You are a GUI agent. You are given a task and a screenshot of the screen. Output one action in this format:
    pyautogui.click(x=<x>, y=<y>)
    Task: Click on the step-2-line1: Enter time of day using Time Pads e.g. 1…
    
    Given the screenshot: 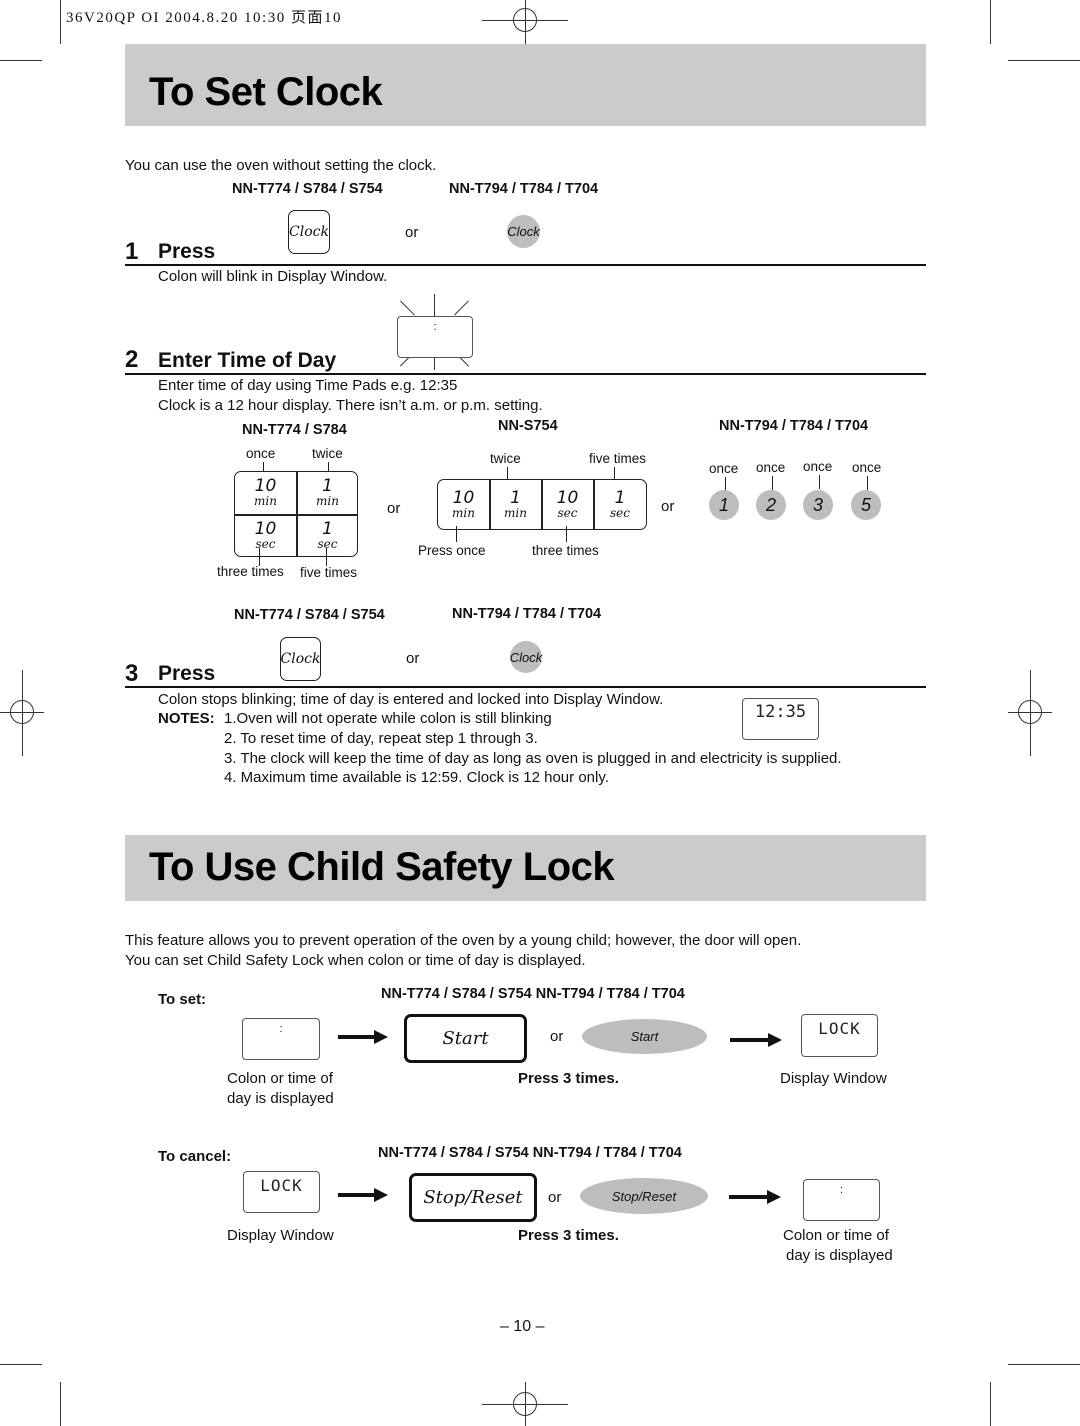 What is the action you would take?
    pyautogui.click(x=308, y=385)
    